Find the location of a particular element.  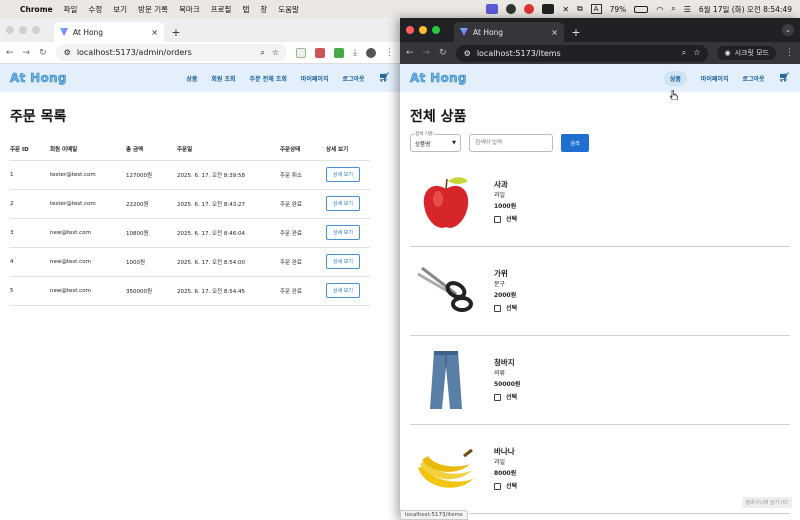

product-price: 2000원 is located at coordinates (505, 295).